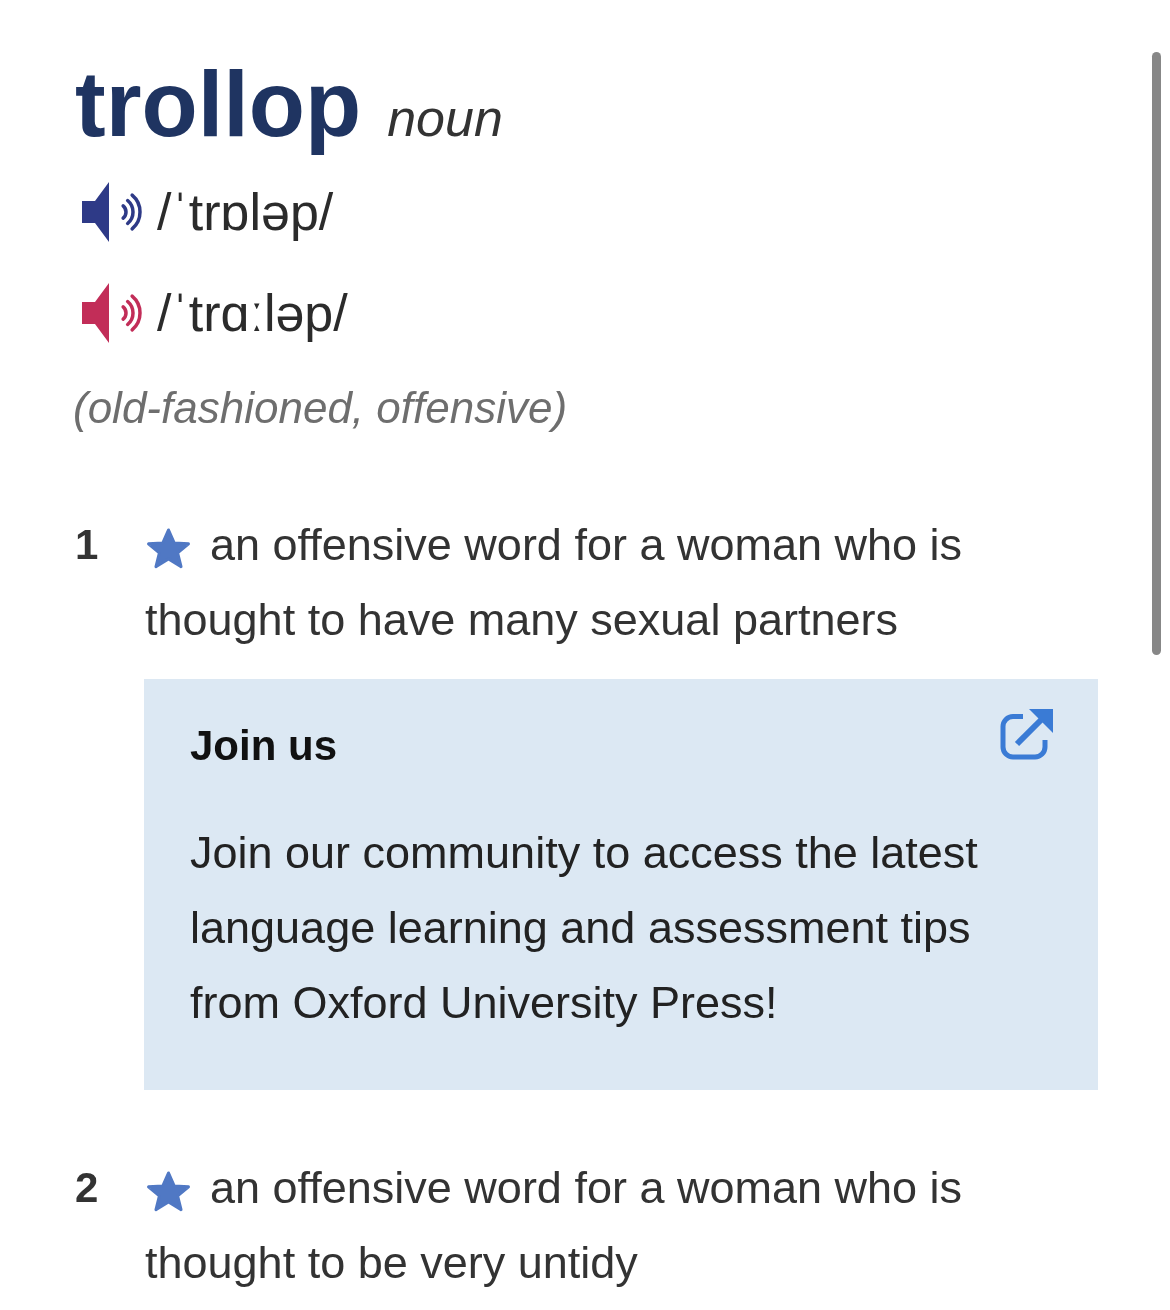 This screenshot has height=1310, width=1170. Describe the element at coordinates (218, 104) in the screenshot. I see `headword: trollop` at that location.